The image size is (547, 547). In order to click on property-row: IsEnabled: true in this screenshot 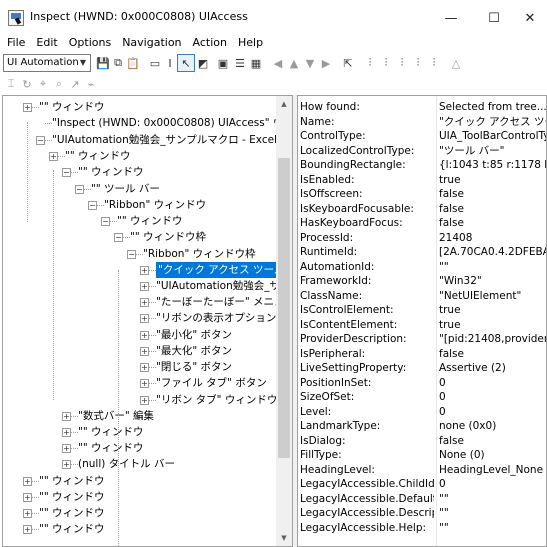, I will do `click(422, 180)`.